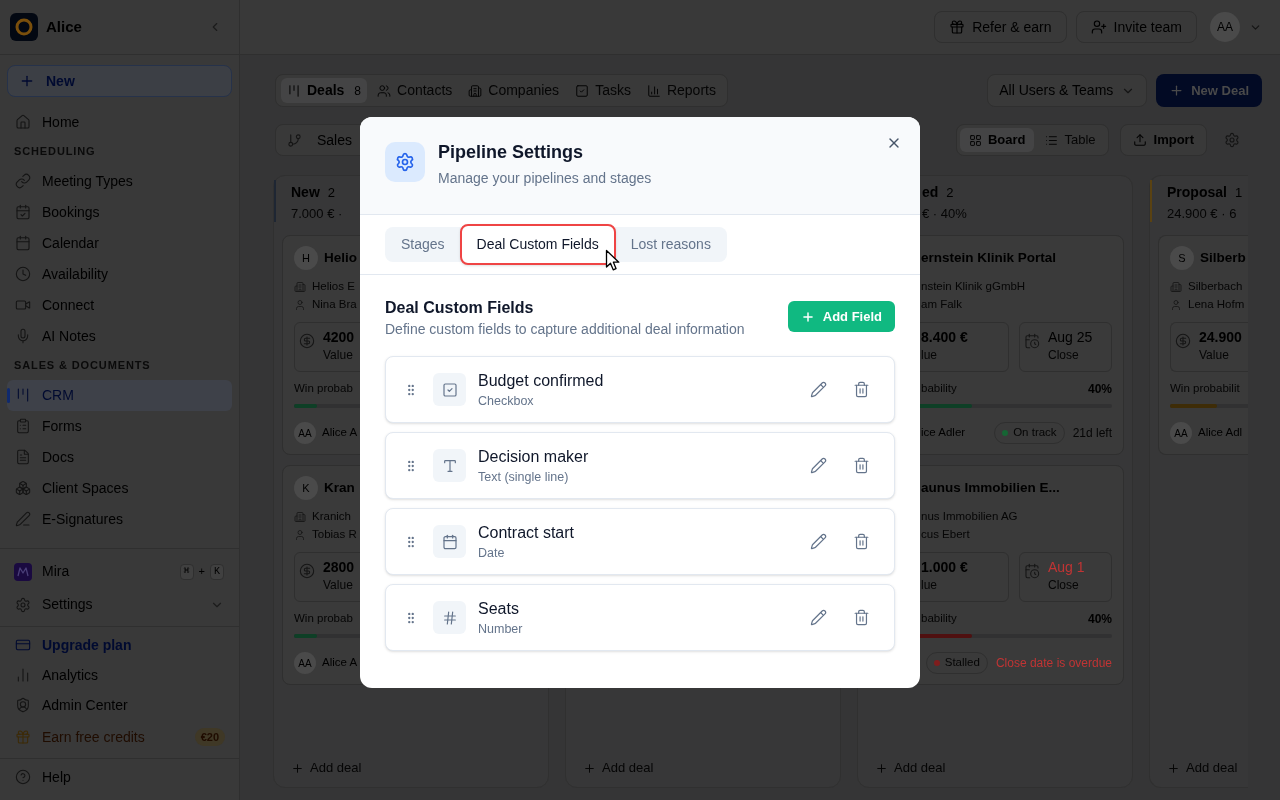 The height and width of the screenshot is (800, 1280). I want to click on shortcut-key: ⌘, so click(186, 571).